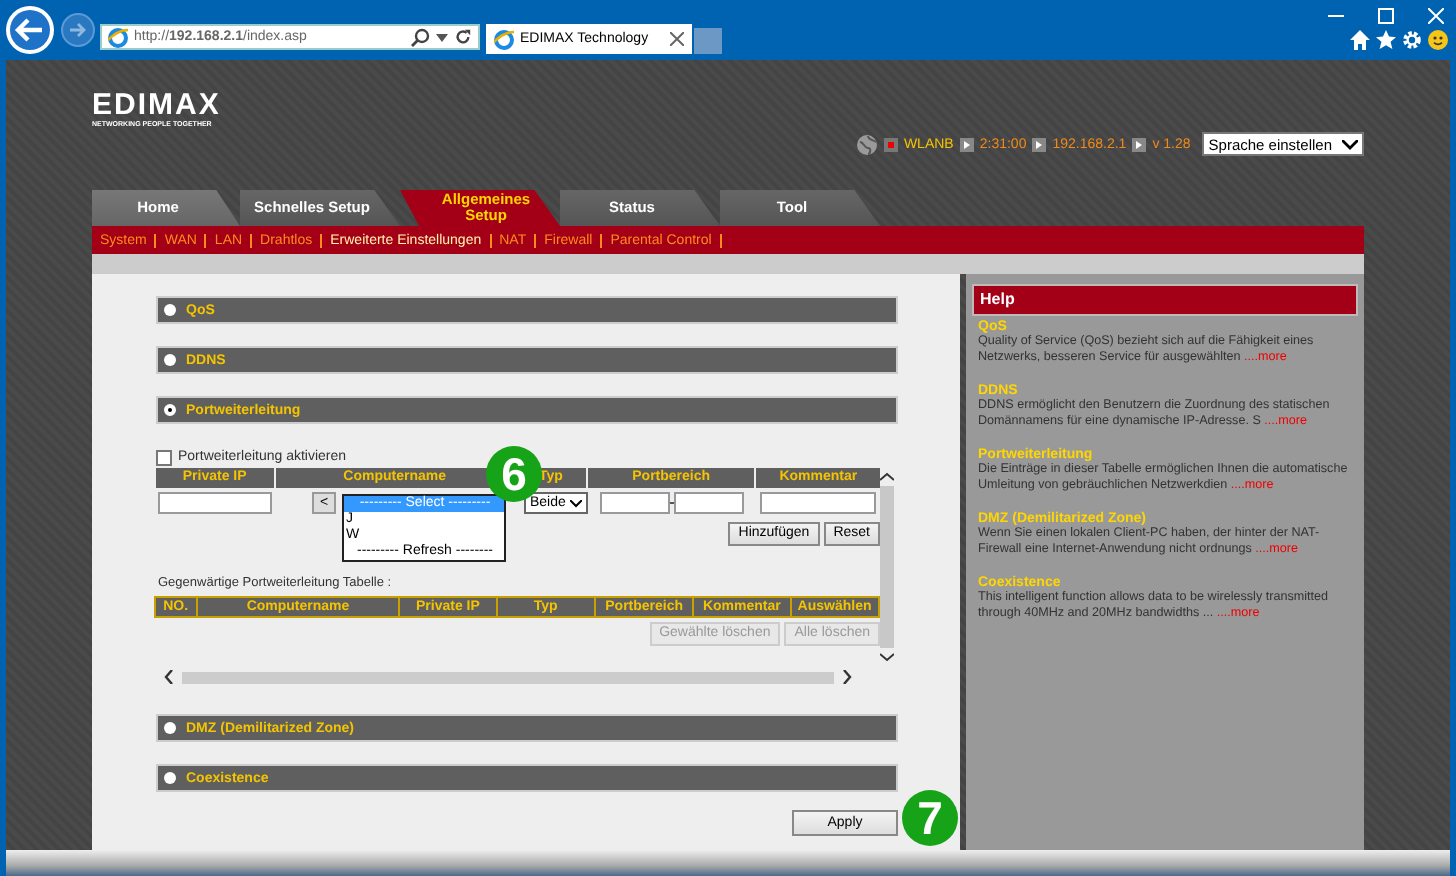 This screenshot has height=876, width=1456. I want to click on star-icon, so click(1386, 40).